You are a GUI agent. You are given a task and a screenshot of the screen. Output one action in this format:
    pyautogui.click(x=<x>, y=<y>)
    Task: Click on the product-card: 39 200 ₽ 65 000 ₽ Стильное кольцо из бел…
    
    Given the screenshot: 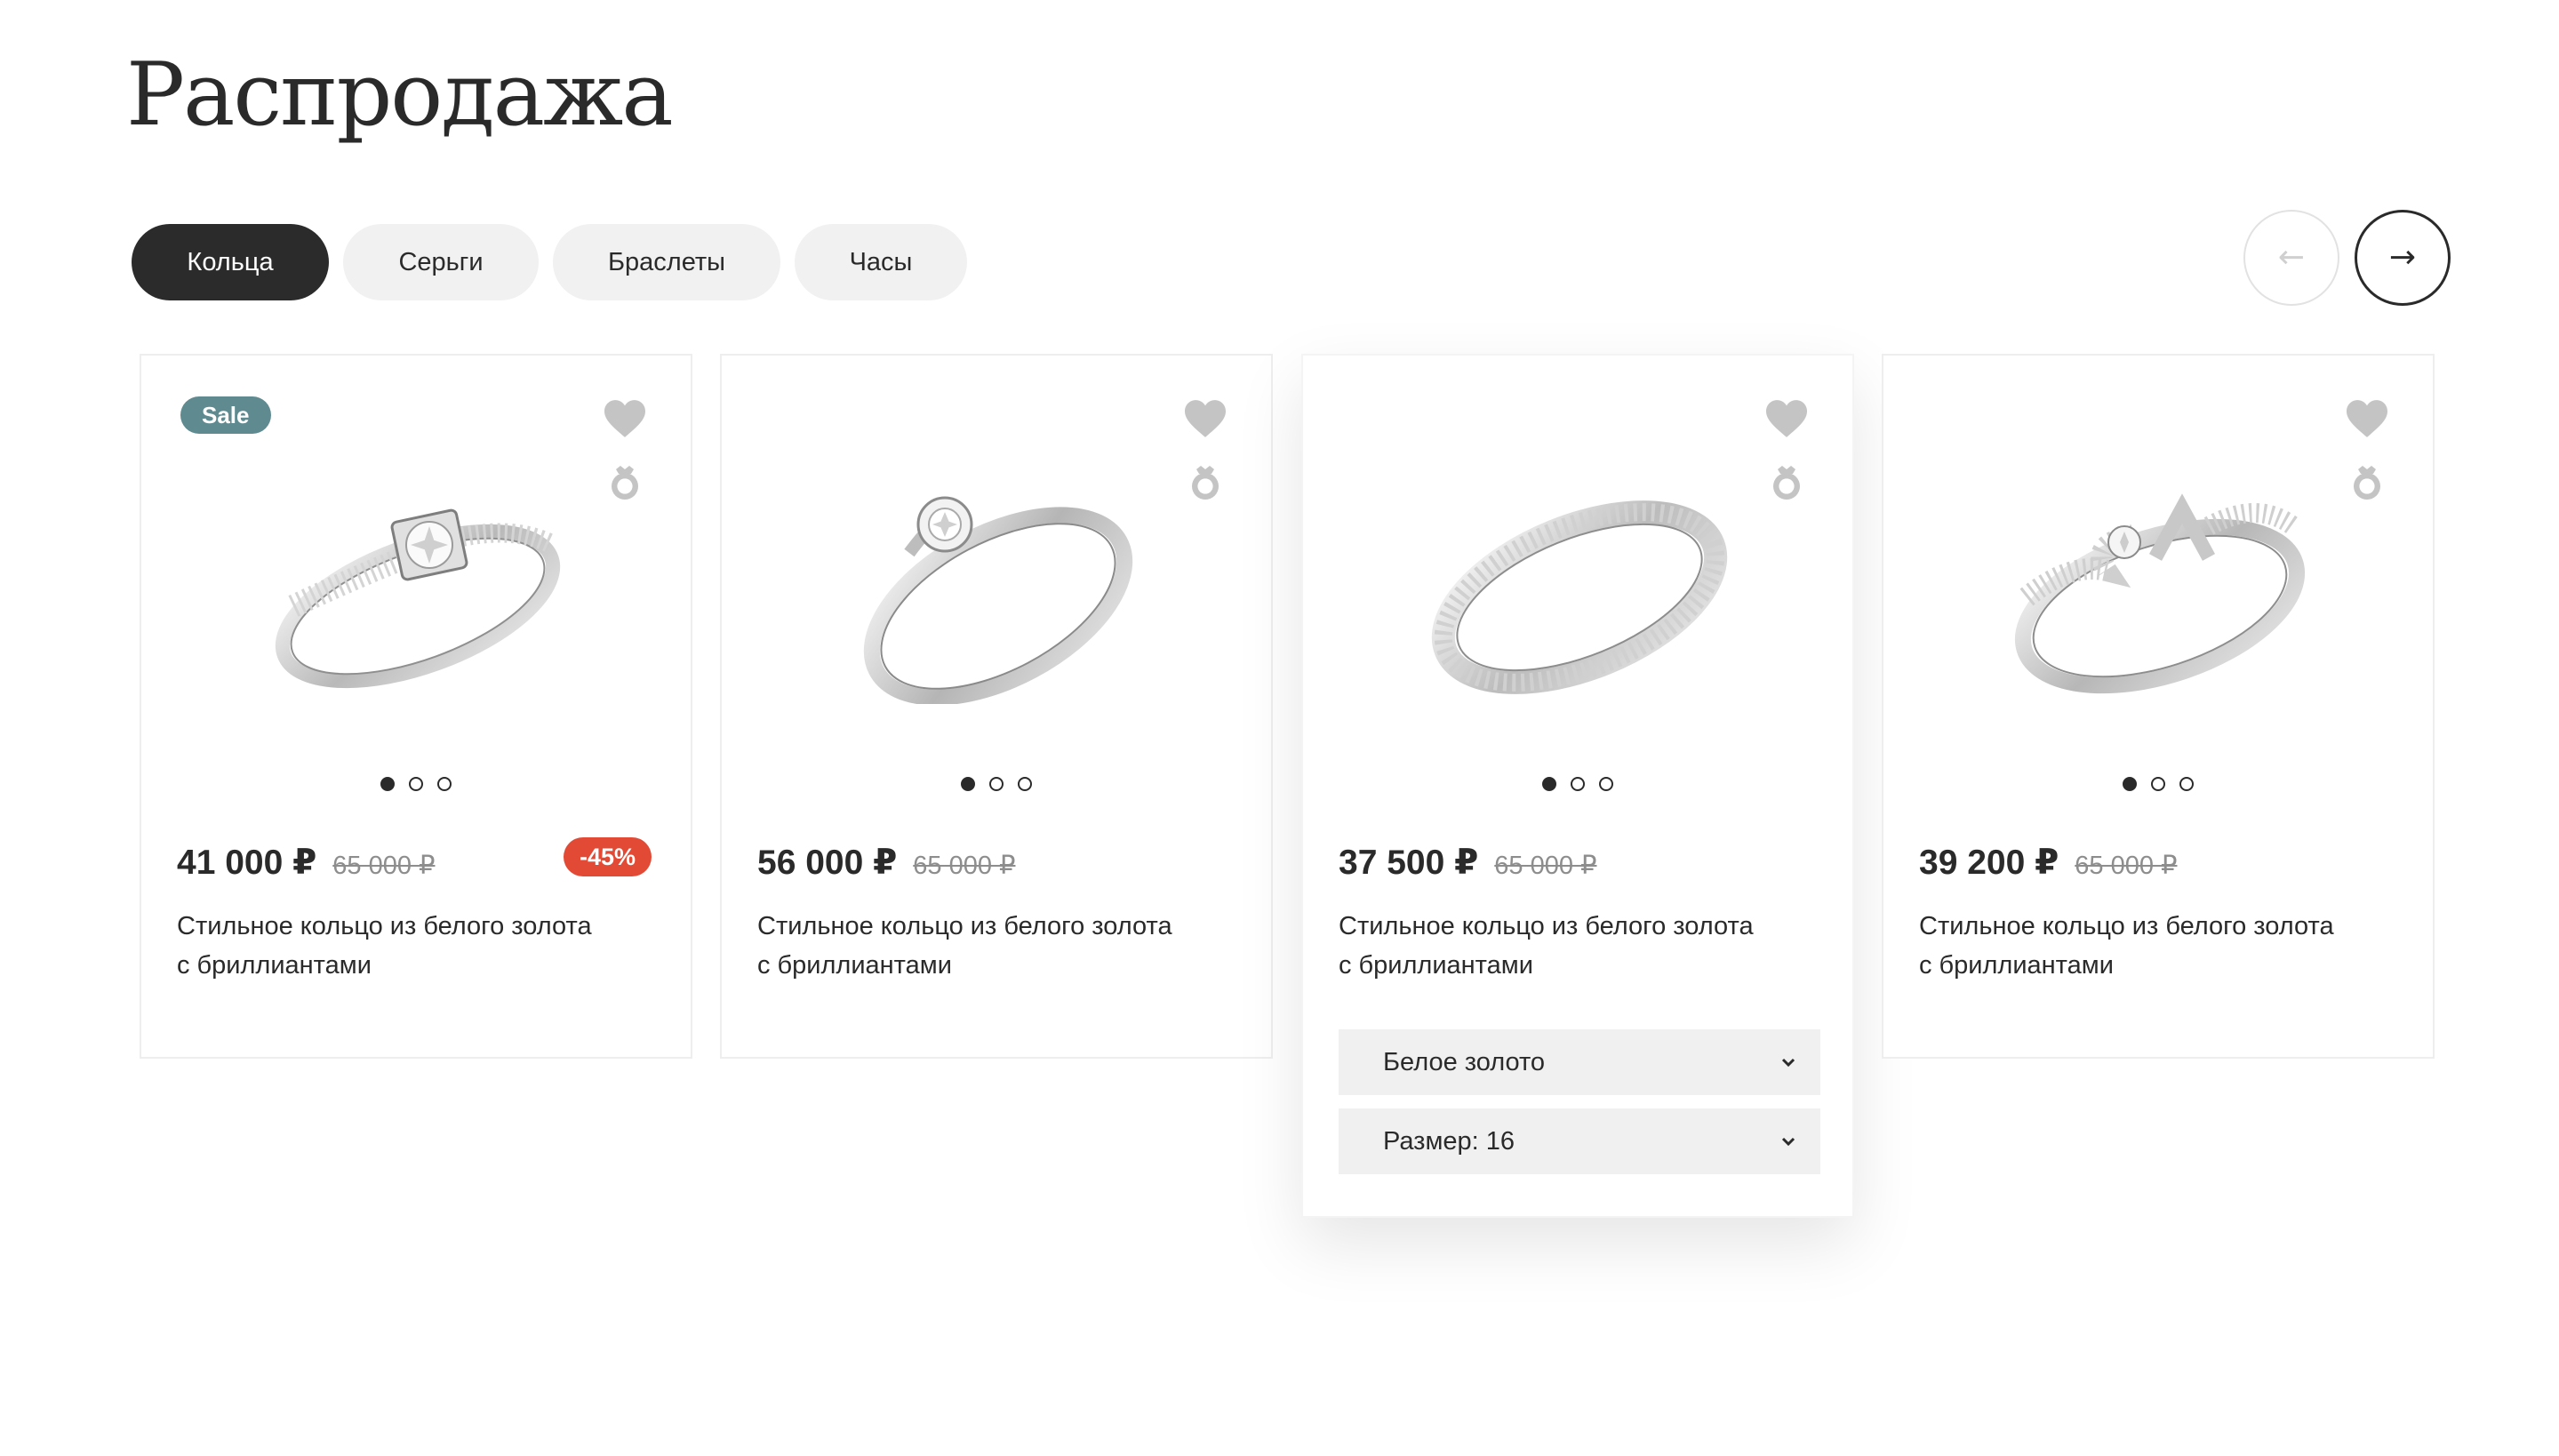 What is the action you would take?
    pyautogui.click(x=2158, y=706)
    